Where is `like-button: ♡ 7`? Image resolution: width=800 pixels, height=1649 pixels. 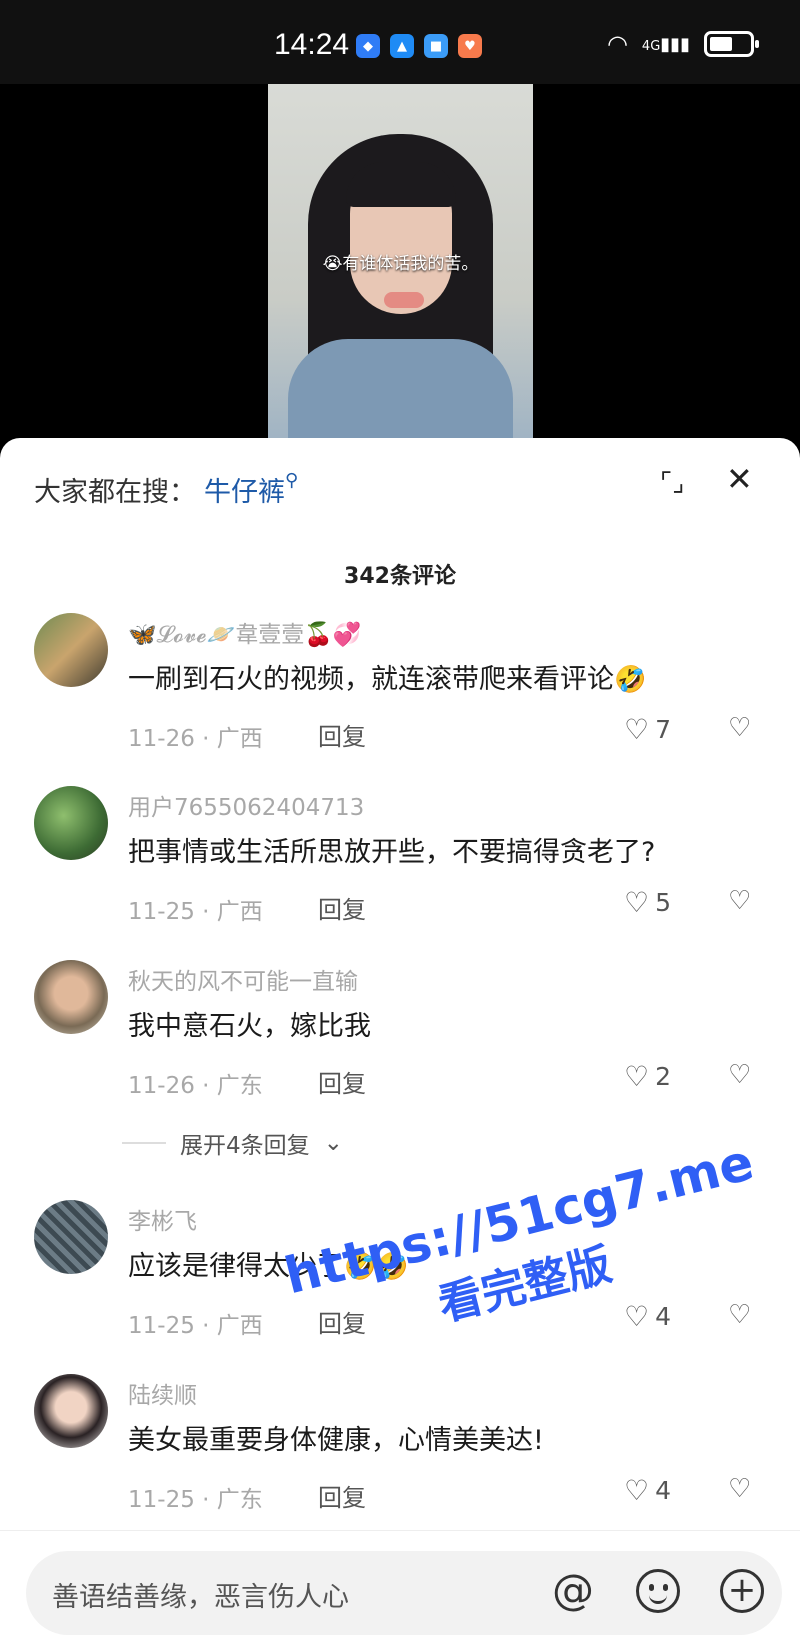 like-button: ♡ 7 is located at coordinates (647, 729).